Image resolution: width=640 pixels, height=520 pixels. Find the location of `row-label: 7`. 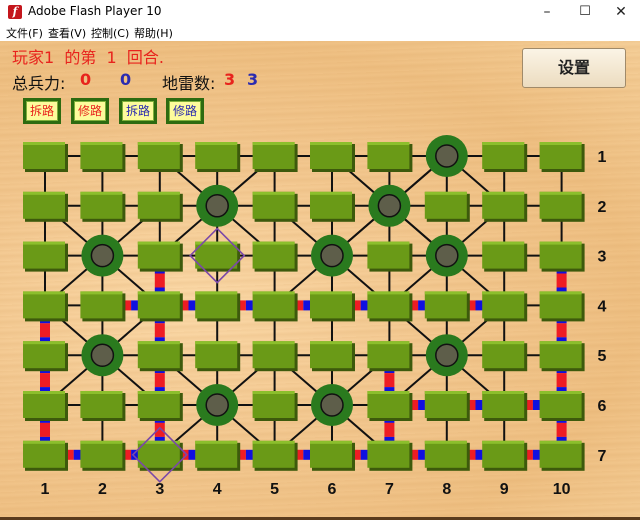

row-label: 7 is located at coordinates (602, 456).